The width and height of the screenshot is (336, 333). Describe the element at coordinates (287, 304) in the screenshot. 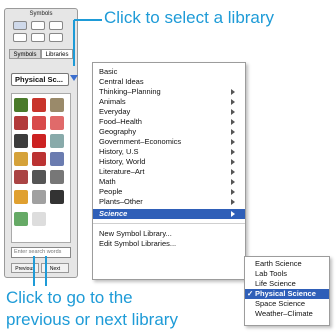

I see `submenu-item-space-science: Space Science` at that location.